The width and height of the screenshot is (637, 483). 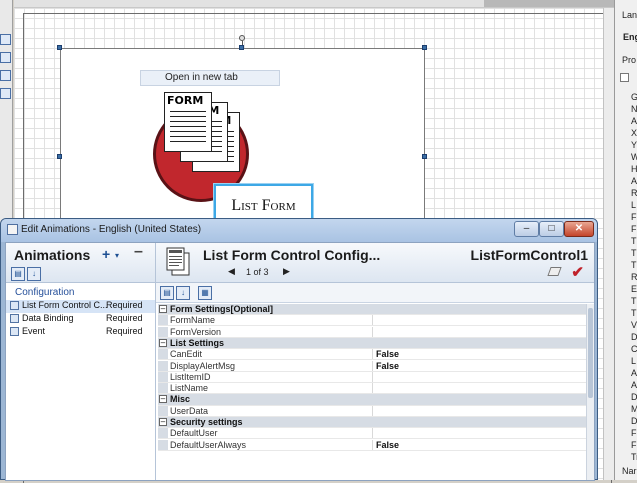 I want to click on property-row: CanEdit False, so click(x=372, y=355).